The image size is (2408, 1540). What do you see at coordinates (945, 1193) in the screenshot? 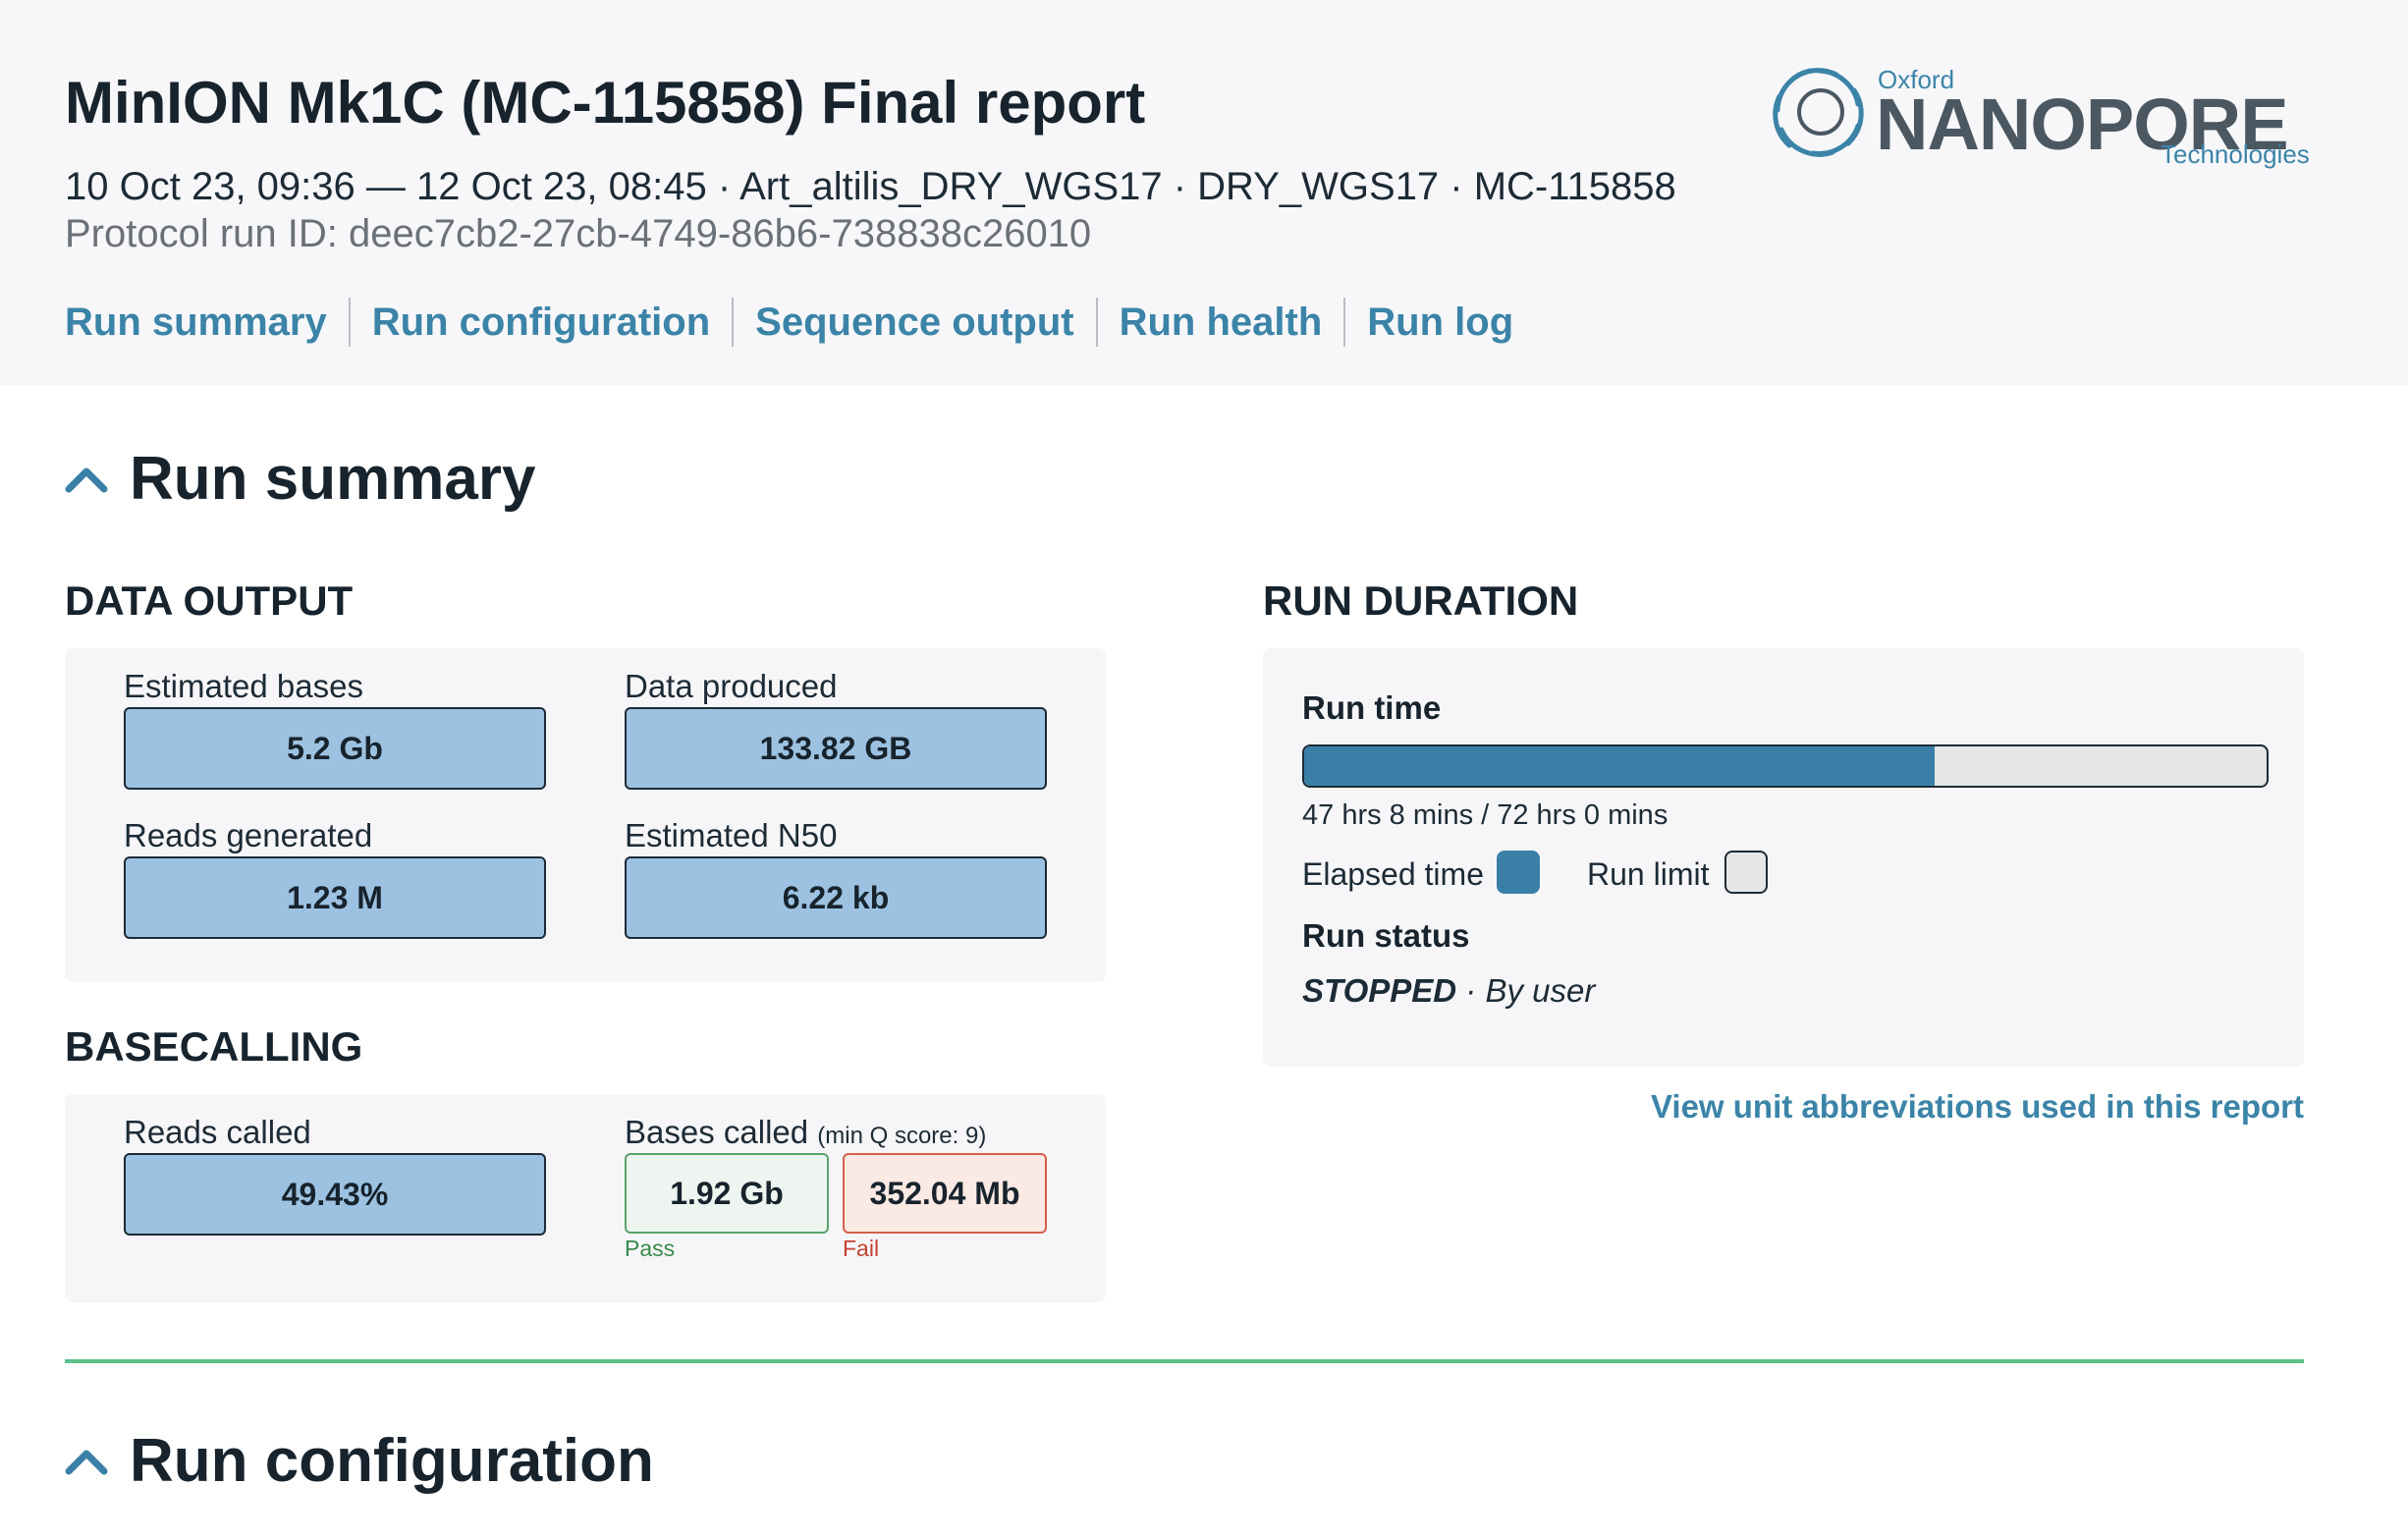
I see `bases-fail-value: 352.04 Mb` at bounding box center [945, 1193].